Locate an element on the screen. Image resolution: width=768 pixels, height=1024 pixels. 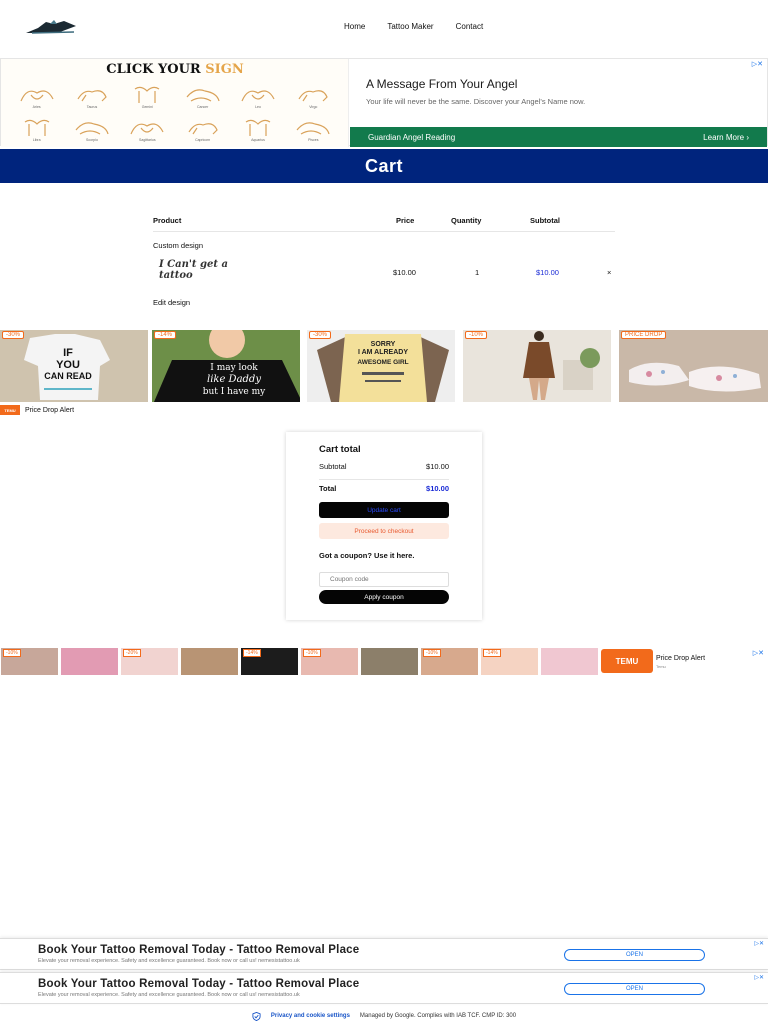
zodiac-sign-label: Leo is located at coordinates (258, 106).